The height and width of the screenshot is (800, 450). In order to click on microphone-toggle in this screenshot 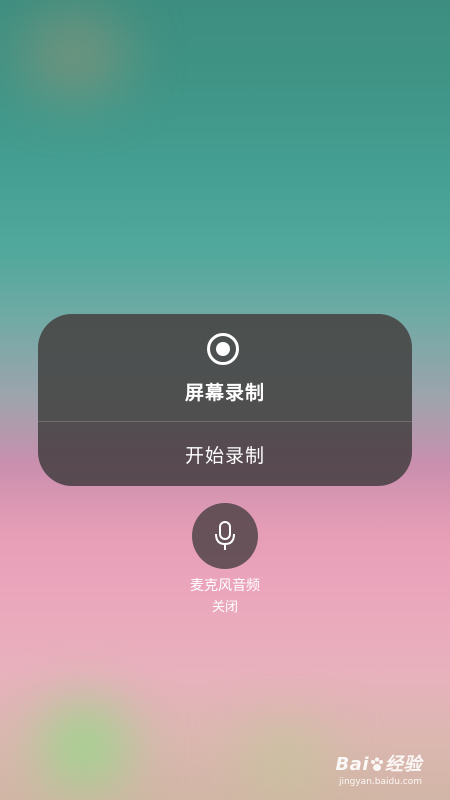, I will do `click(225, 536)`.